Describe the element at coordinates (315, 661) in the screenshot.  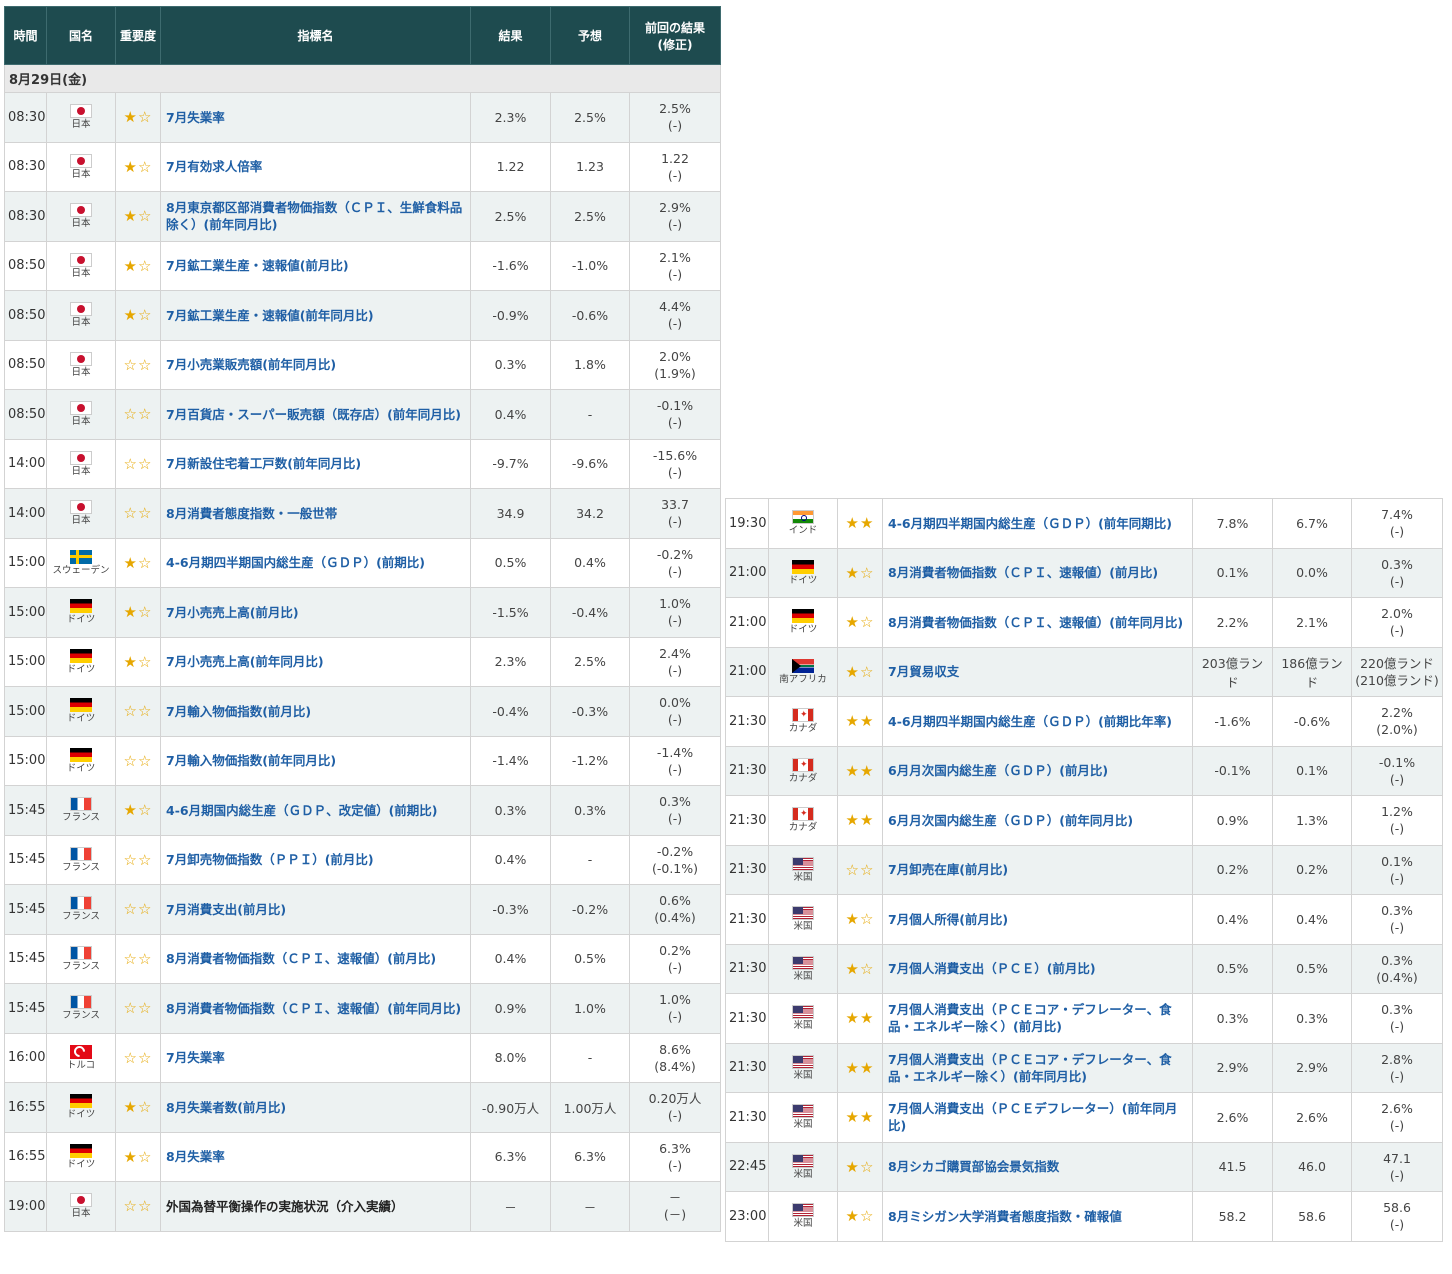
I see `indicator-link: 7月小売売上高(前年同月比)` at that location.